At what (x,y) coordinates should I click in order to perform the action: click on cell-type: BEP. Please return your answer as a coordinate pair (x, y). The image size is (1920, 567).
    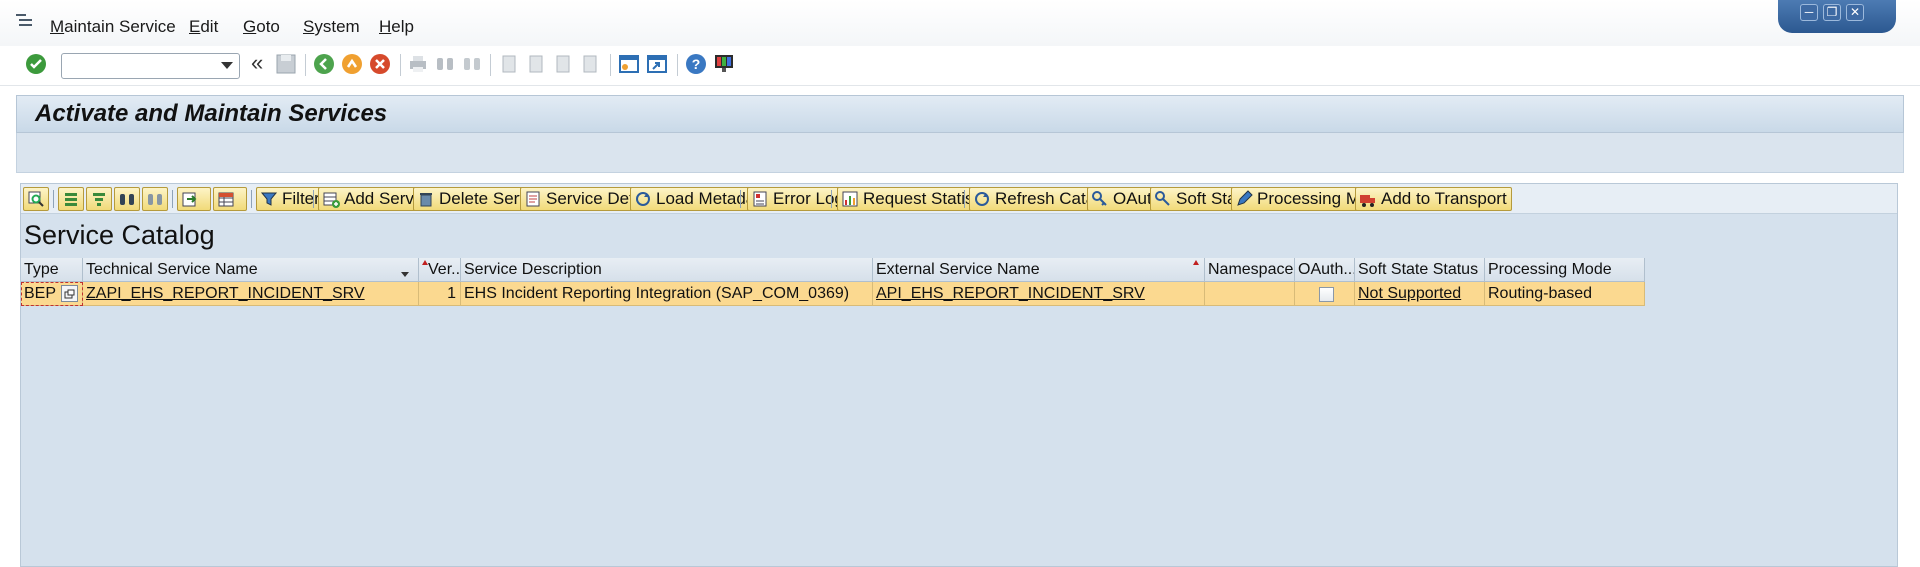
    Looking at the image, I should click on (52, 294).